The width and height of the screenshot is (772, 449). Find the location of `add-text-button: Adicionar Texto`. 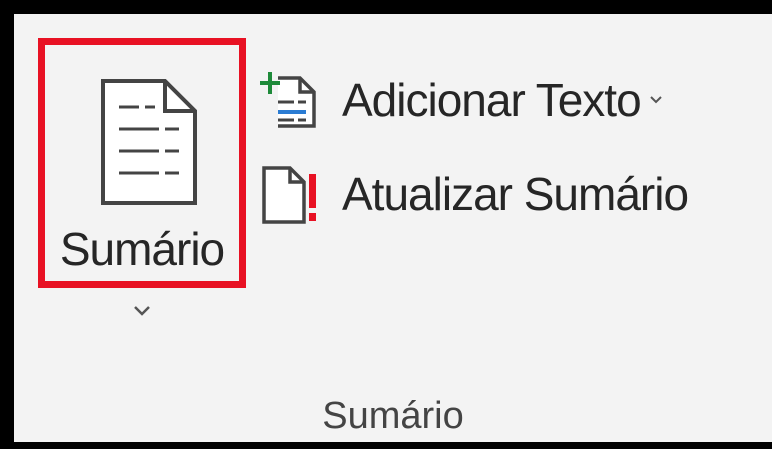

add-text-button: Adicionar Texto is located at coordinates (500, 100).